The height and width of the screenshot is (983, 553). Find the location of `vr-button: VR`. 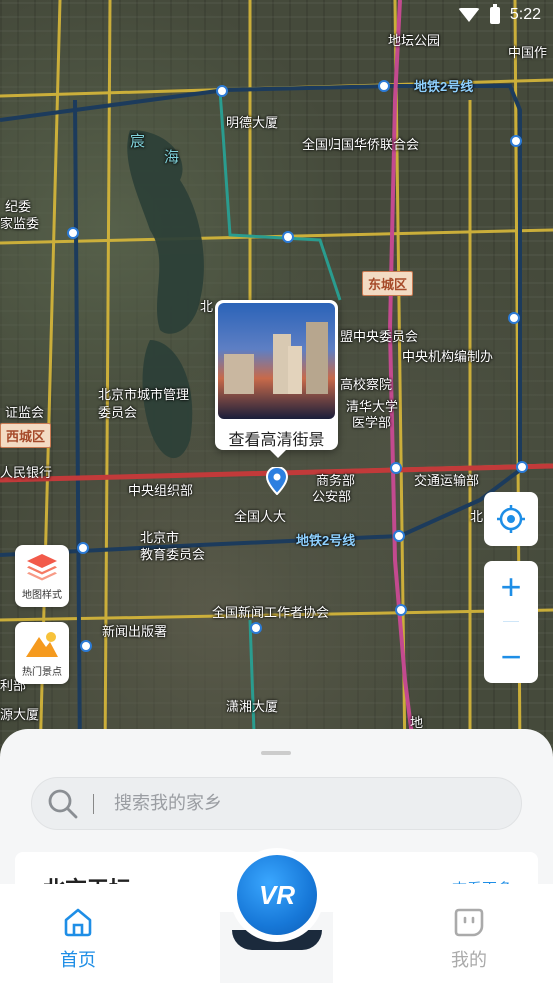

vr-button: VR is located at coordinates (277, 895).